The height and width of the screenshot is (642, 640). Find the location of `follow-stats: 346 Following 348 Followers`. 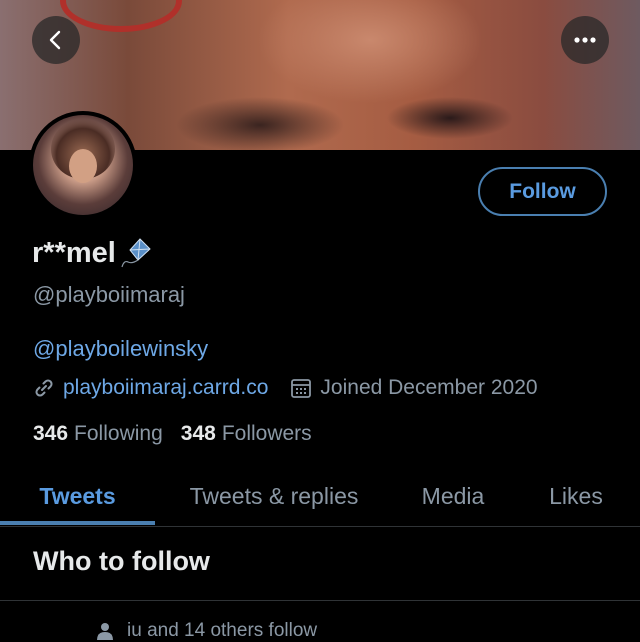

follow-stats: 346 Following 348 Followers is located at coordinates (172, 434).